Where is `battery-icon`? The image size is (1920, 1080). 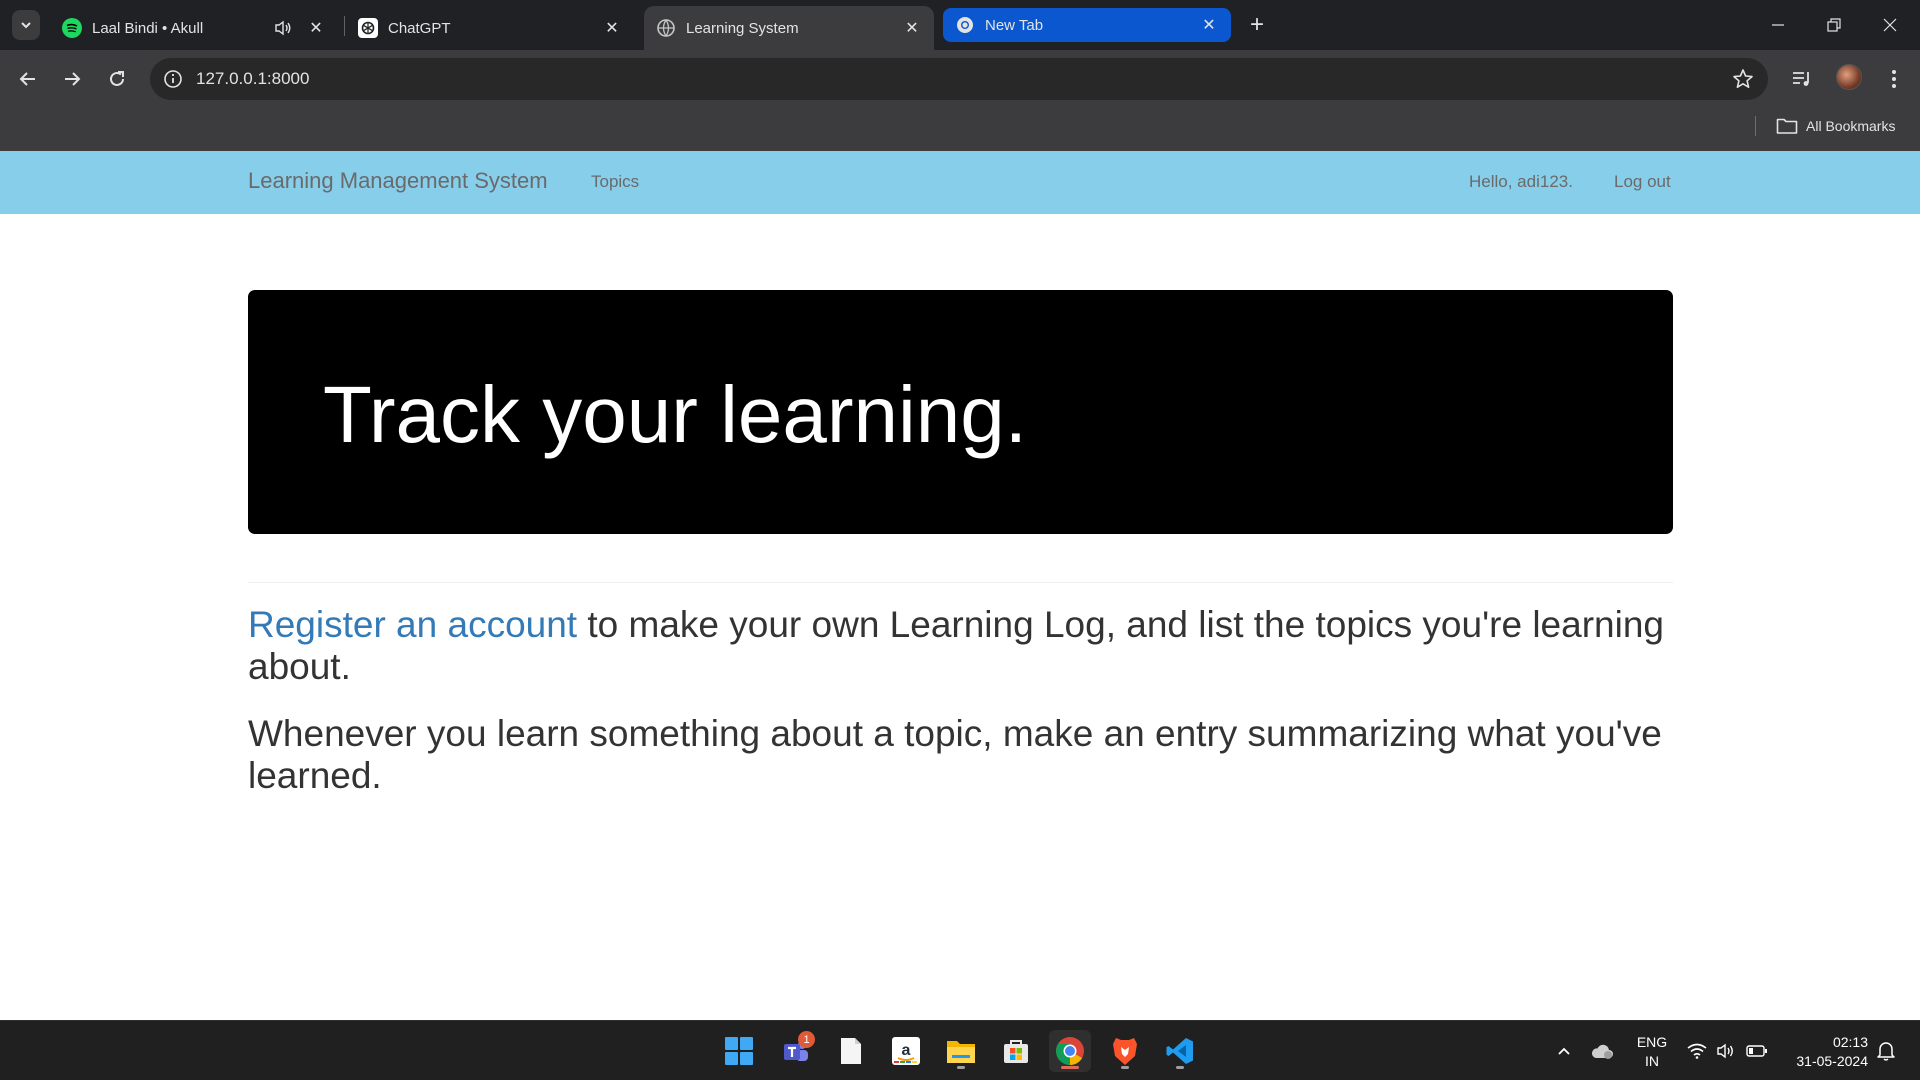 battery-icon is located at coordinates (1756, 1051).